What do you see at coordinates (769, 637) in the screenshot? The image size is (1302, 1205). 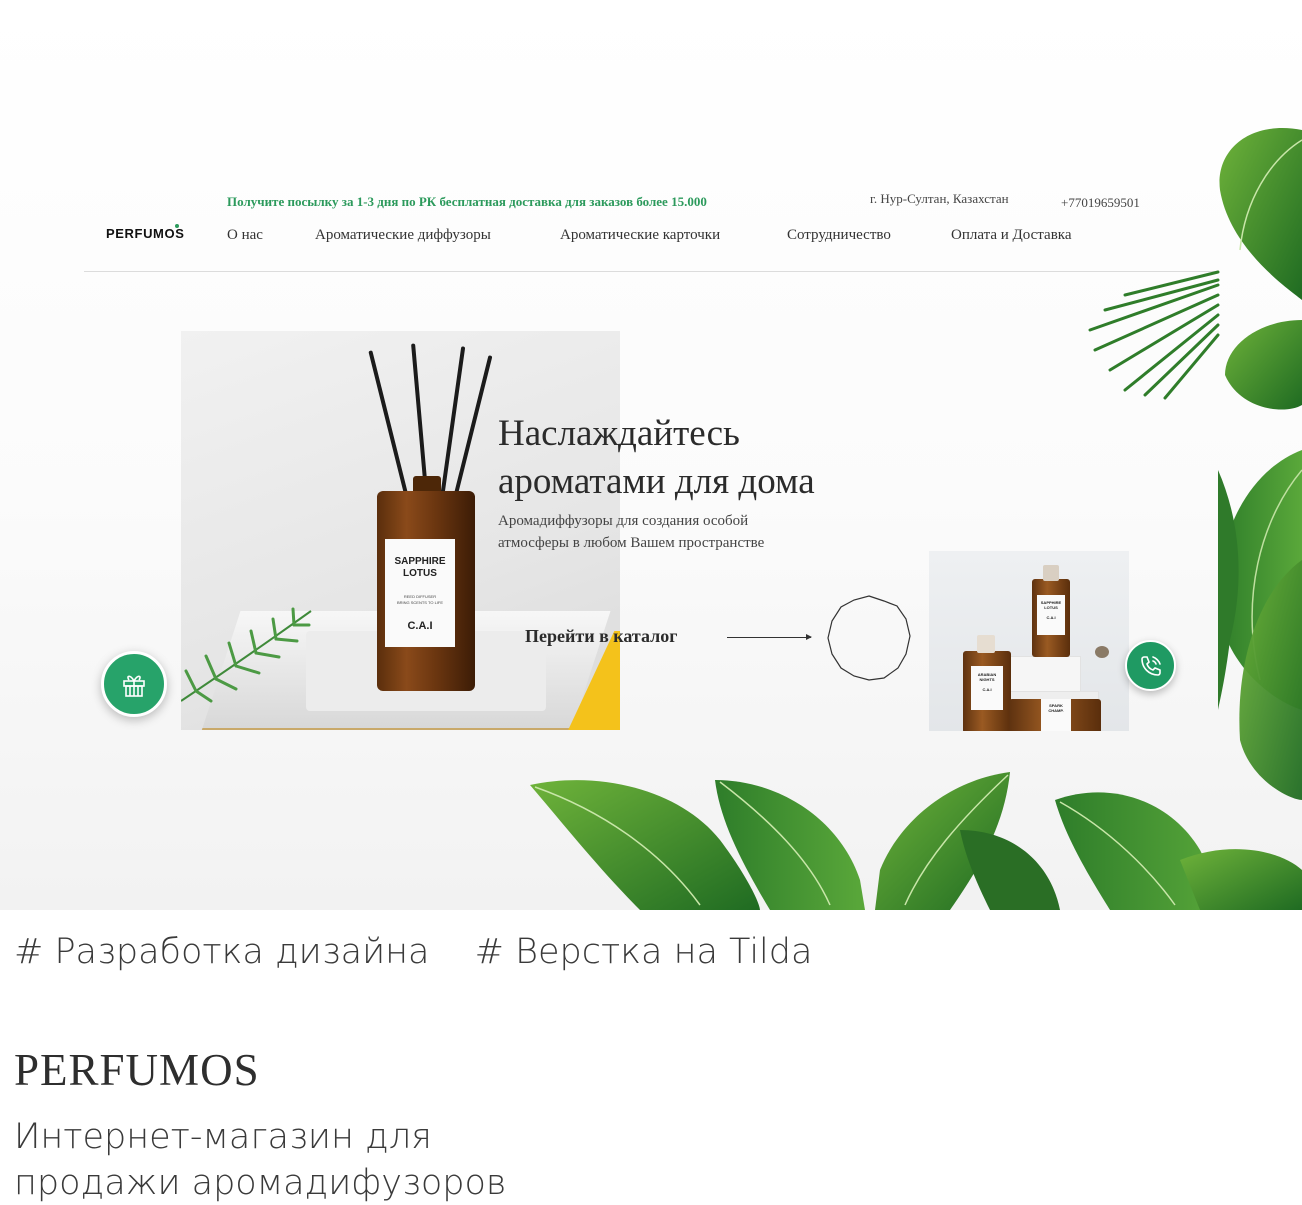 I see `arrow-right-icon` at bounding box center [769, 637].